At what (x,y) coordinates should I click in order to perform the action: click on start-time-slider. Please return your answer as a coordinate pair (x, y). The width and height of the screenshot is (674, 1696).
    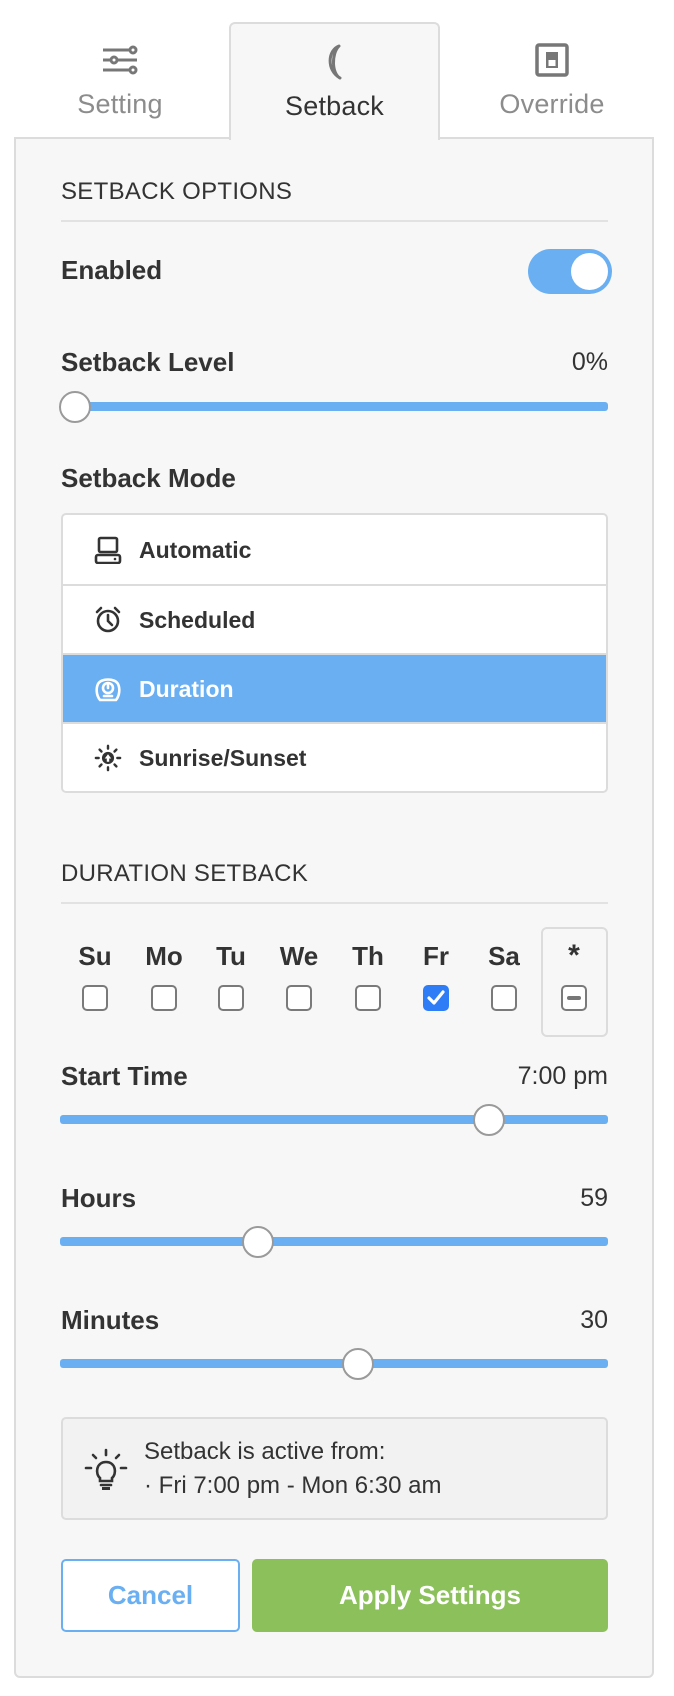
    Looking at the image, I should click on (334, 1120).